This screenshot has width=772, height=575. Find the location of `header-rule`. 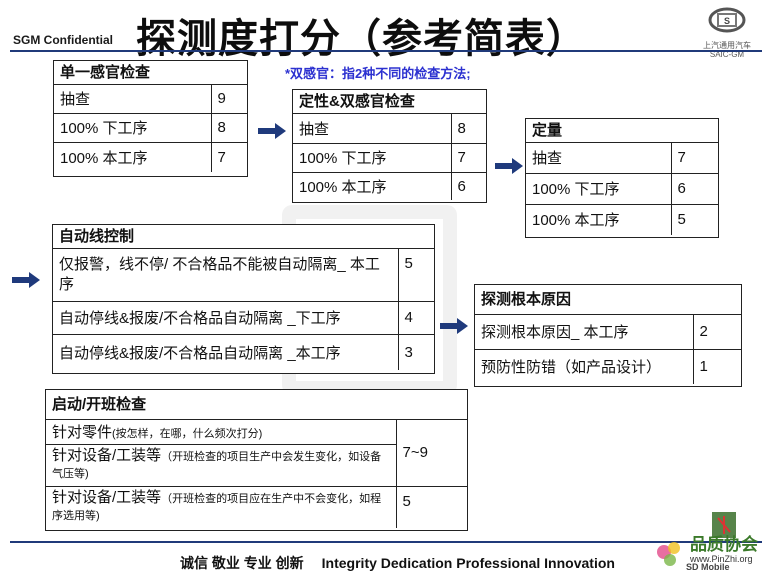

header-rule is located at coordinates (386, 51).